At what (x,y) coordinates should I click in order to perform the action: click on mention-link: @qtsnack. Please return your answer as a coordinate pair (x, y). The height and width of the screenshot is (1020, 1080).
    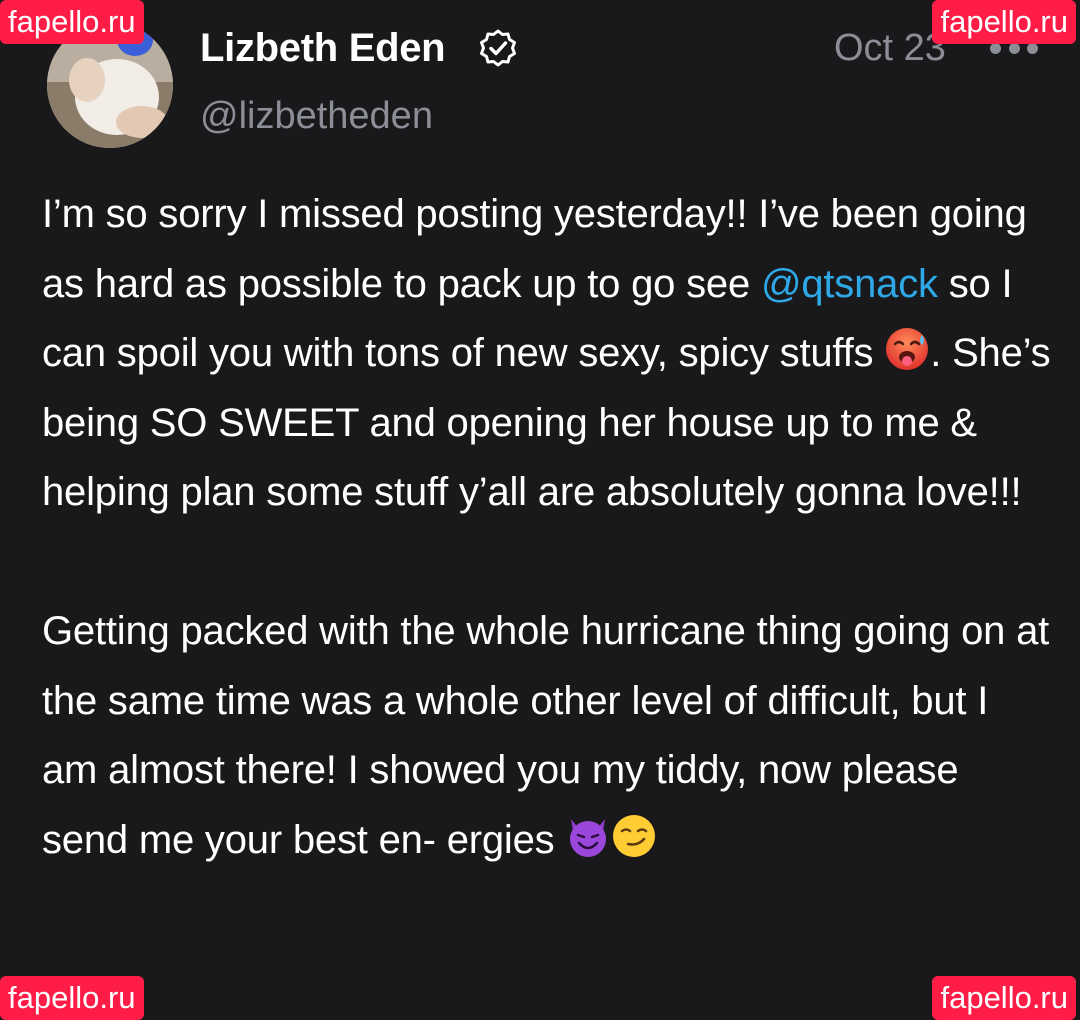
    Looking at the image, I should click on (849, 284).